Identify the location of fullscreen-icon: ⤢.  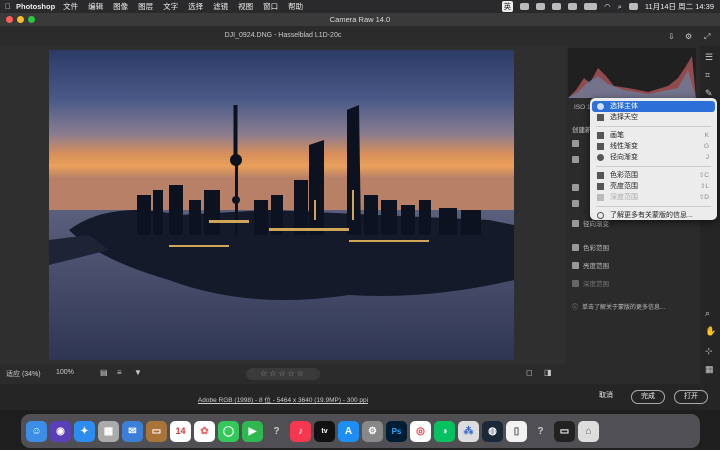
(707, 37).